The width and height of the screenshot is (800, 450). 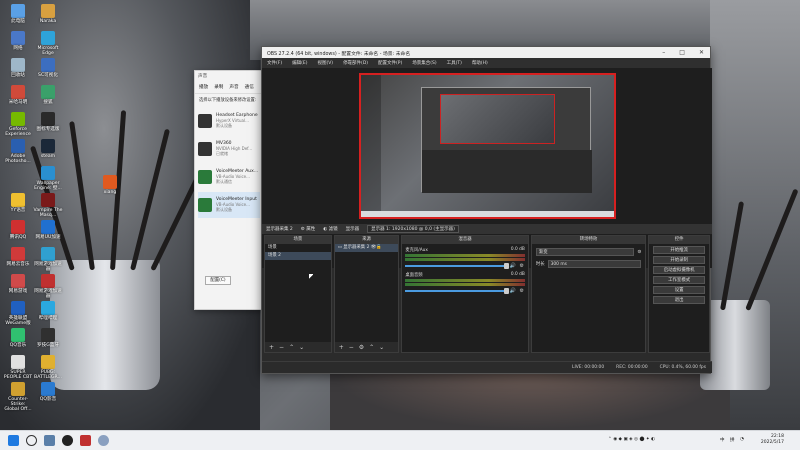 What do you see at coordinates (48, 95) in the screenshot?
I see `desktop-icon: 搜狐` at bounding box center [48, 95].